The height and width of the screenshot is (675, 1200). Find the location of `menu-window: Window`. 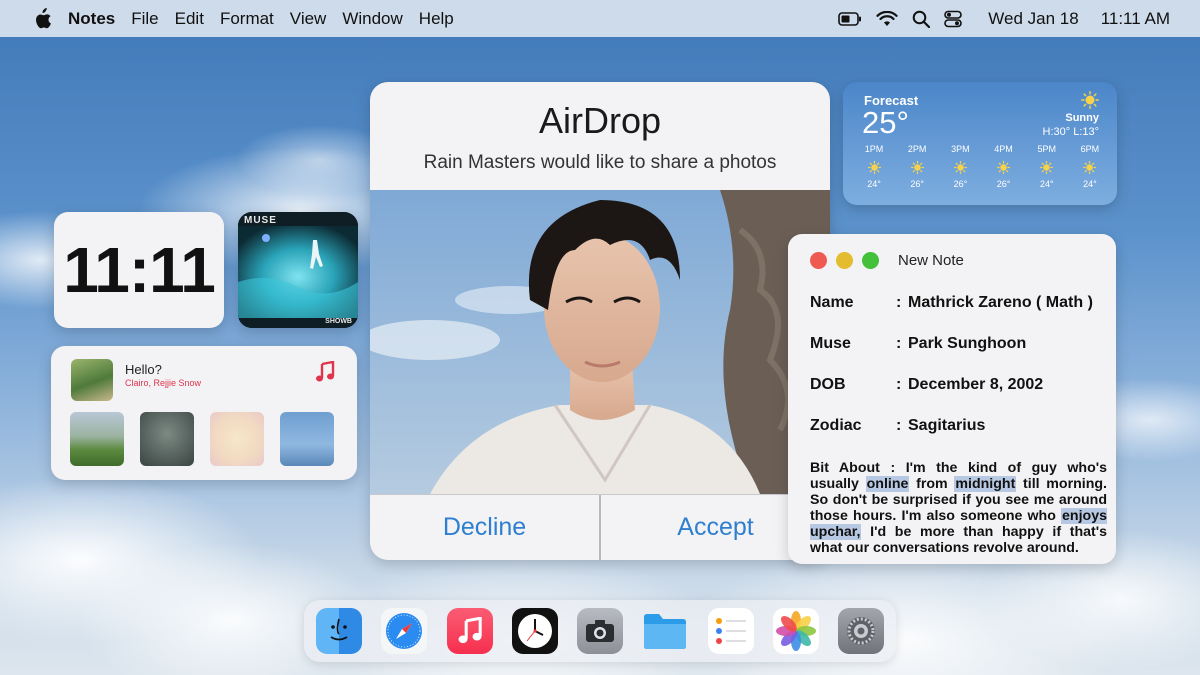

menu-window: Window is located at coordinates (372, 19).